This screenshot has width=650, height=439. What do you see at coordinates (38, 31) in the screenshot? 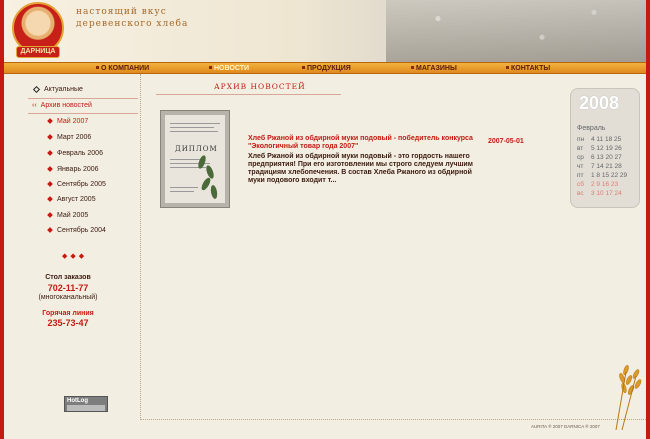
I see `logo: ДАРНИЦА` at bounding box center [38, 31].